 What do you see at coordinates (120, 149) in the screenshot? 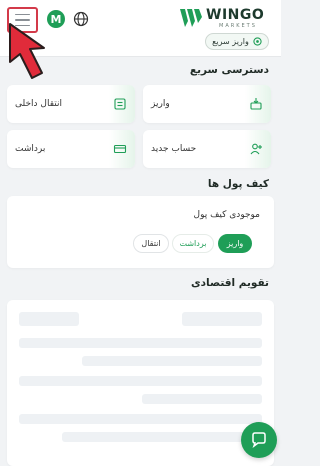
I see `withdraw-icon` at bounding box center [120, 149].